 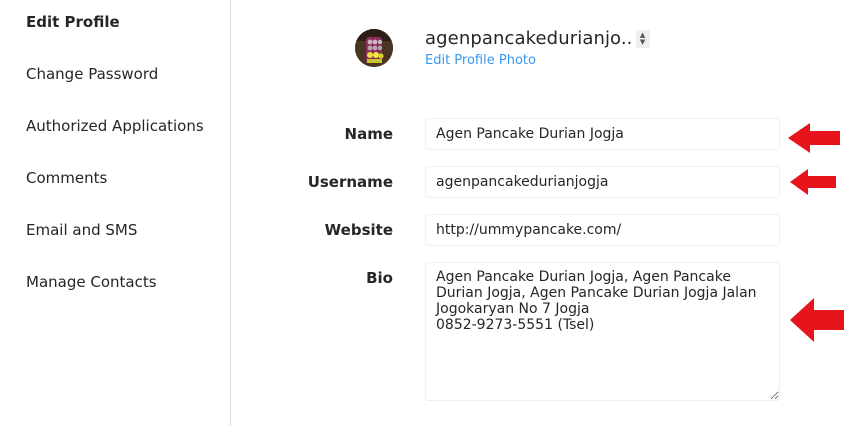 I want to click on edit-profile-photo-link: Edit Profile Photo, so click(x=480, y=60).